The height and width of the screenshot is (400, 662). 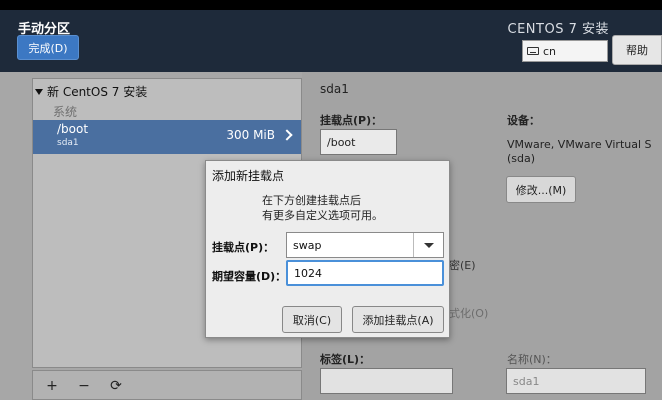 What do you see at coordinates (311, 200) in the screenshot?
I see `dialog-desc-line1: 在下方创建挂载点后` at bounding box center [311, 200].